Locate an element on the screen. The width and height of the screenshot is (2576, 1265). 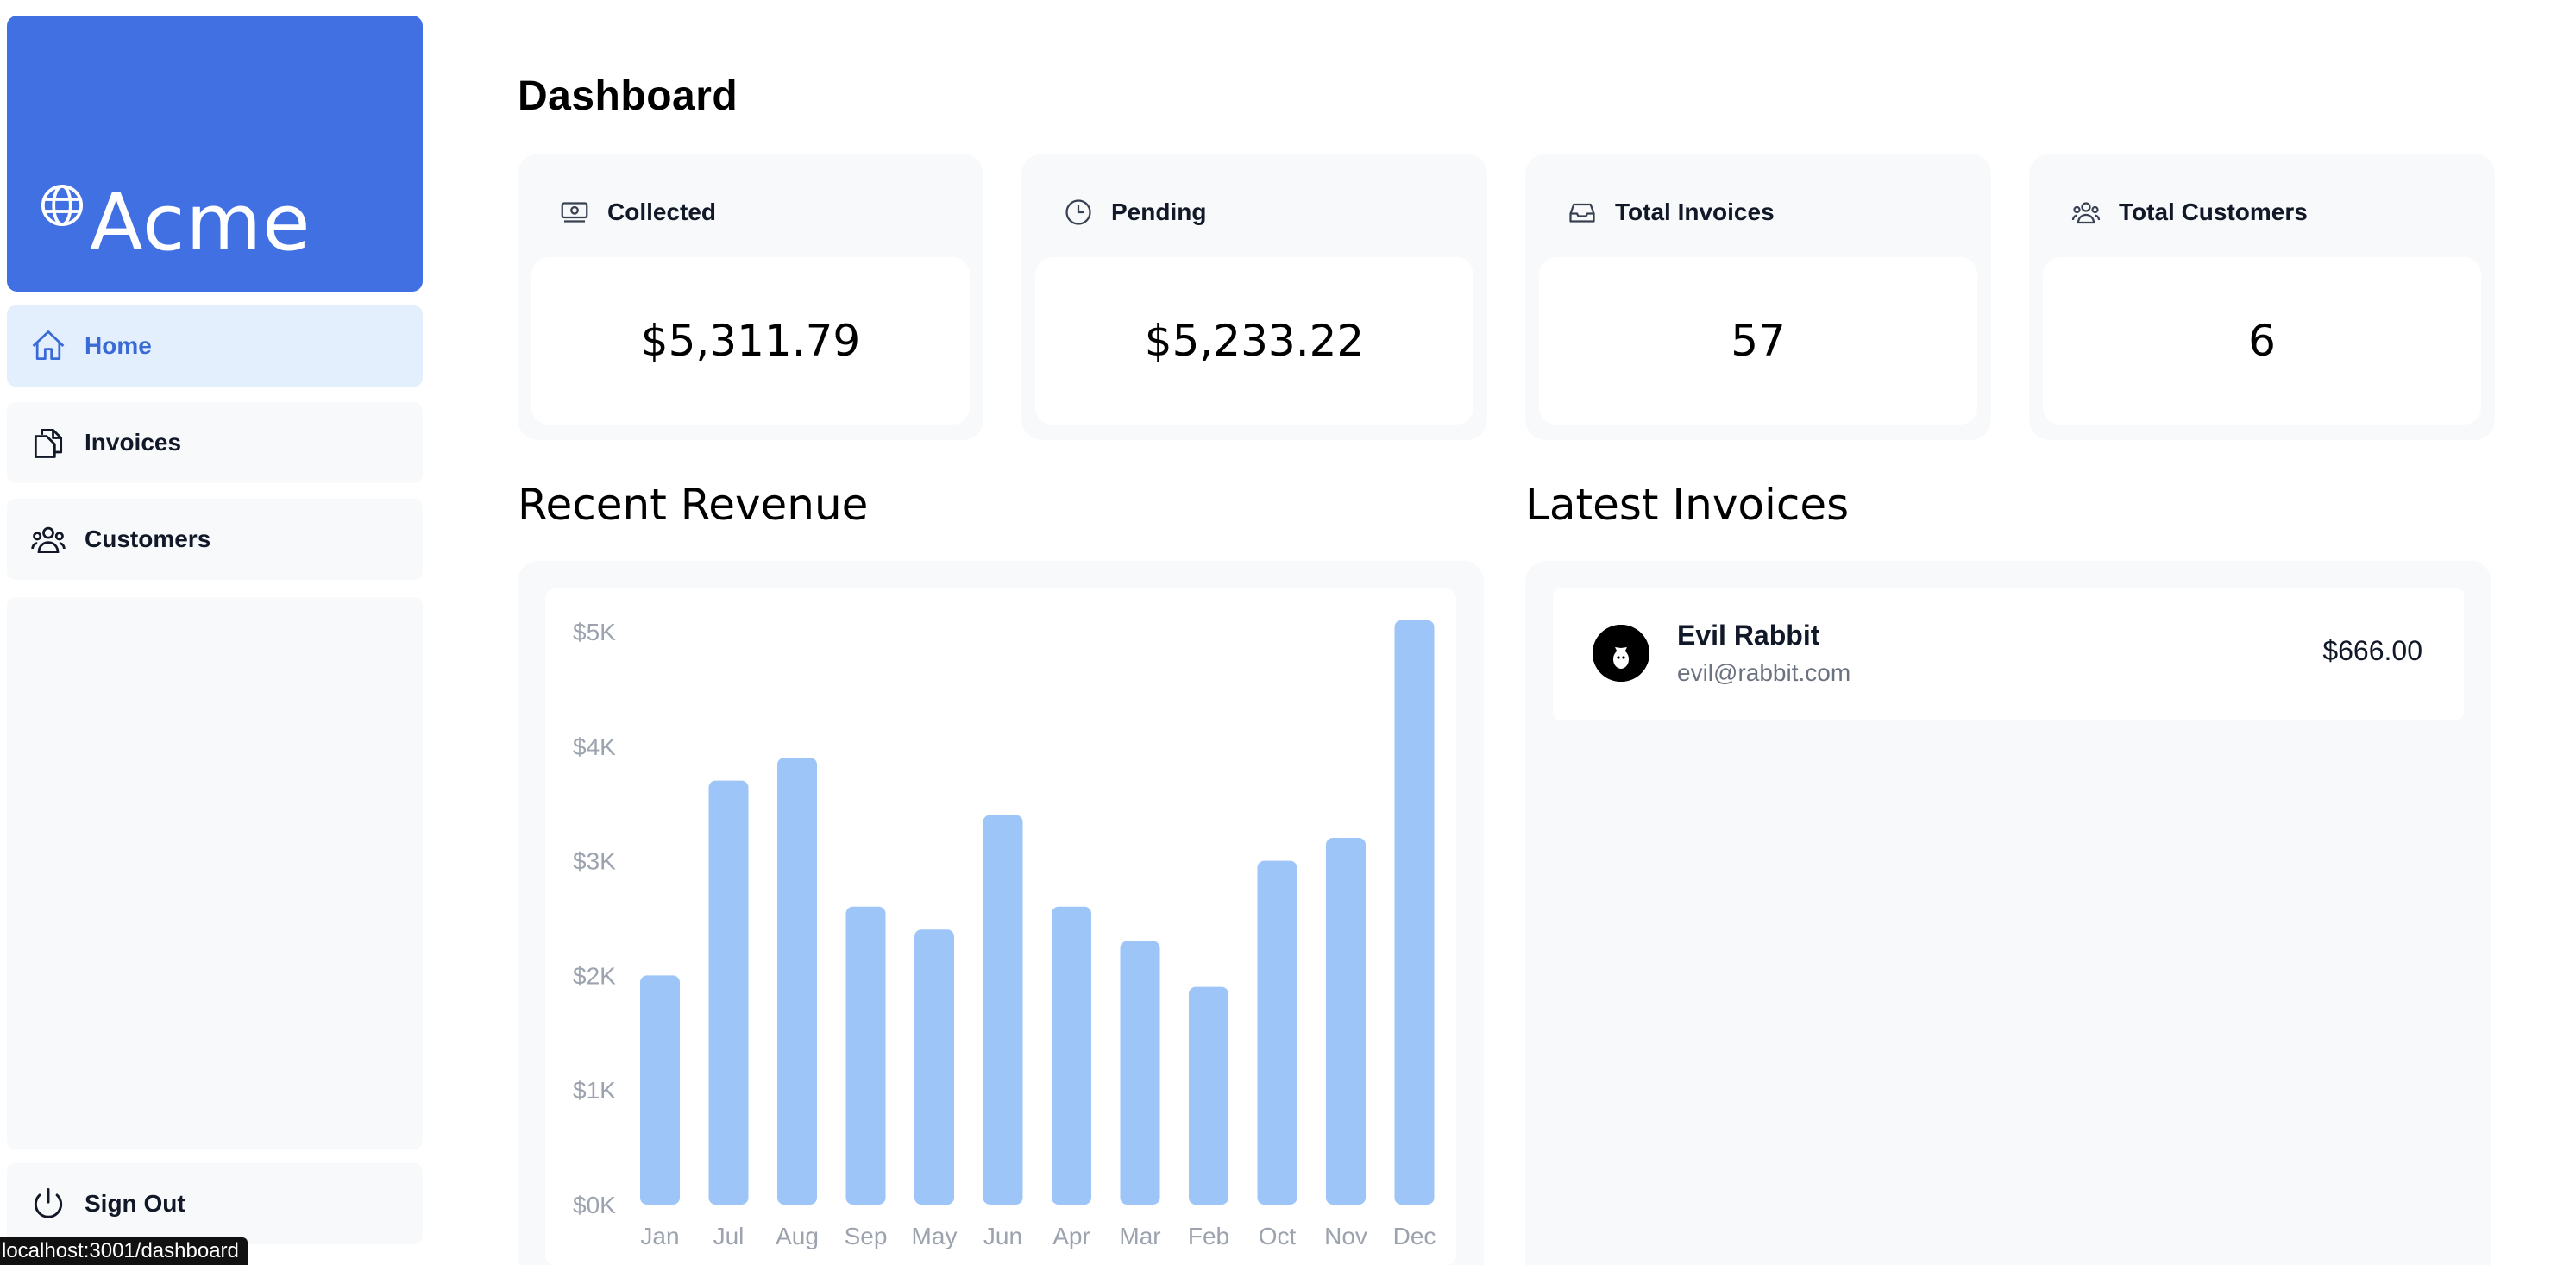
card-value: $5,311.79 is located at coordinates (750, 341).